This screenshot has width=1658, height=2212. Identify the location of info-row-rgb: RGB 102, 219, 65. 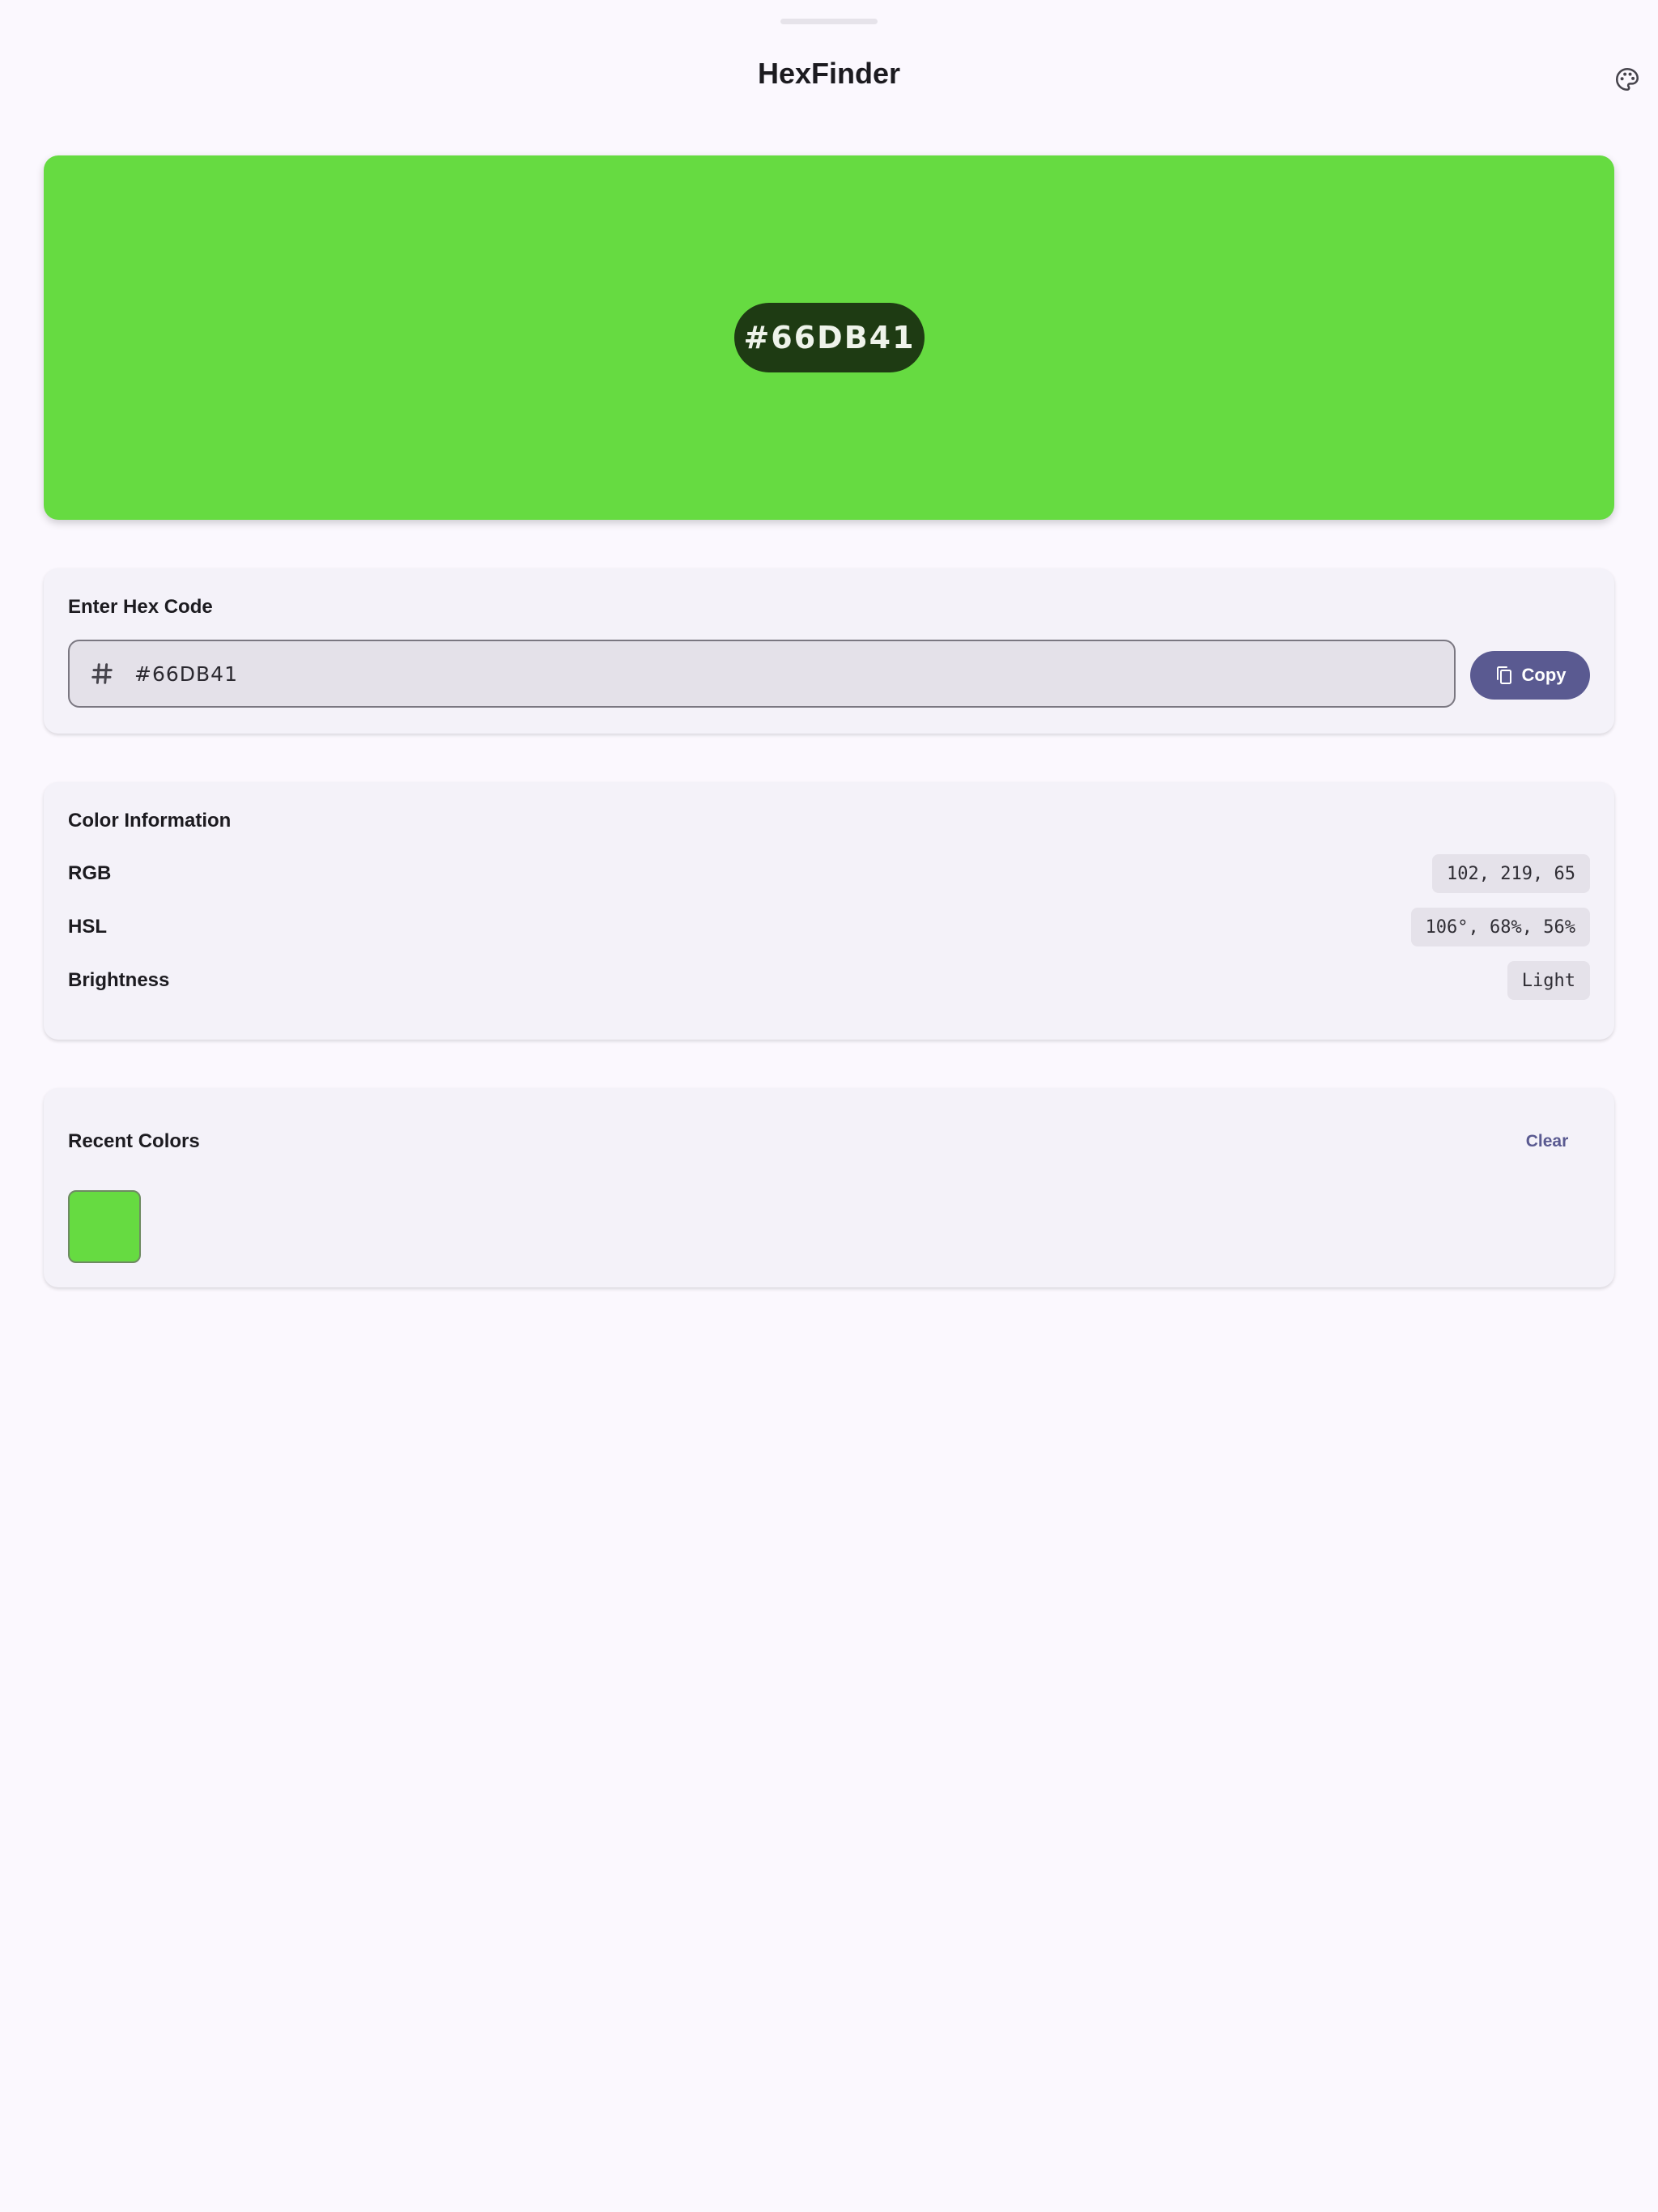
(829, 874).